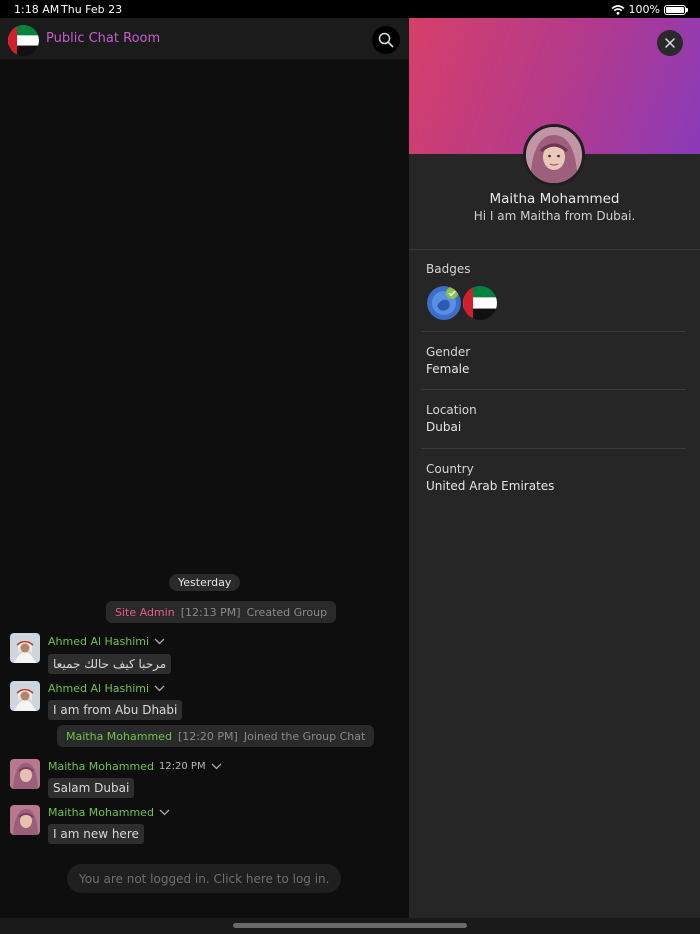 Image resolution: width=700 pixels, height=934 pixels. I want to click on battery-percent: 100%, so click(644, 9).